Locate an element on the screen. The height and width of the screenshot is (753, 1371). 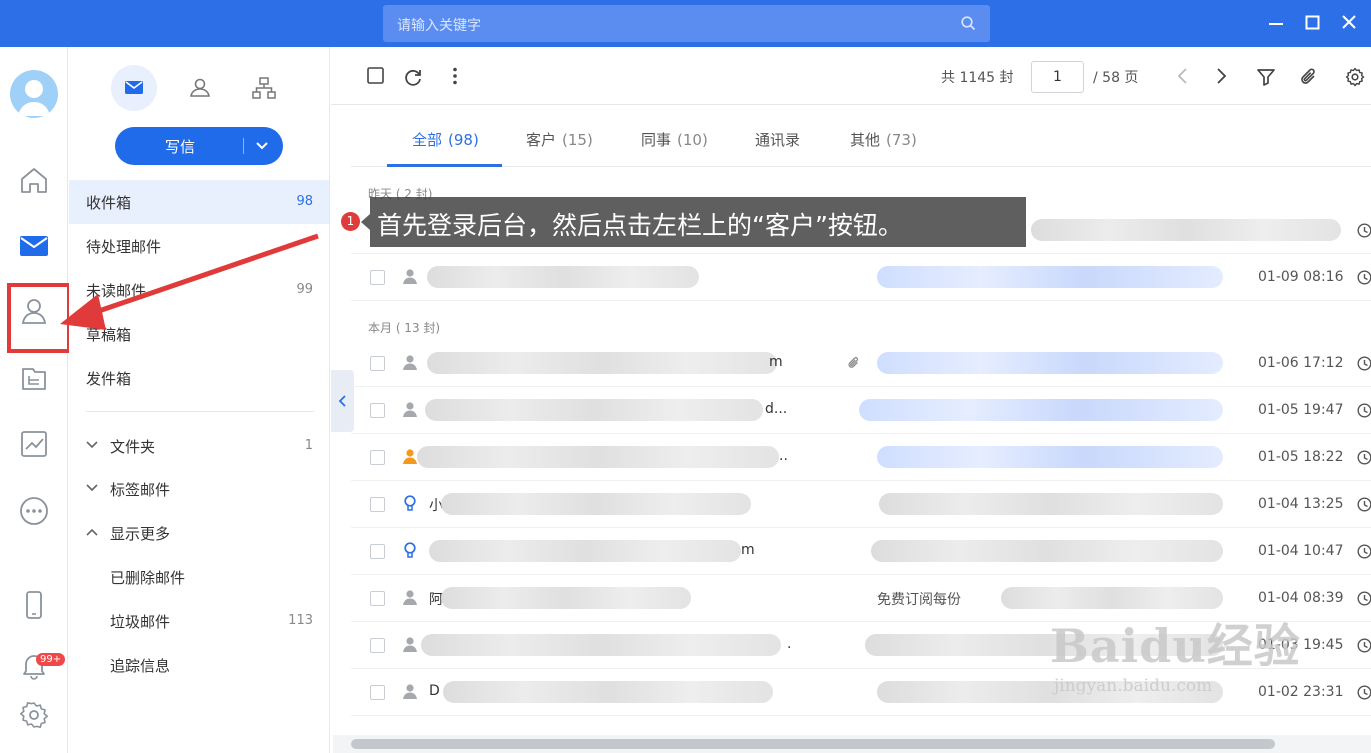
annotation-callout: 首先登录后台，然后点击左栏上的“客户”按钮。 is located at coordinates (698, 222).